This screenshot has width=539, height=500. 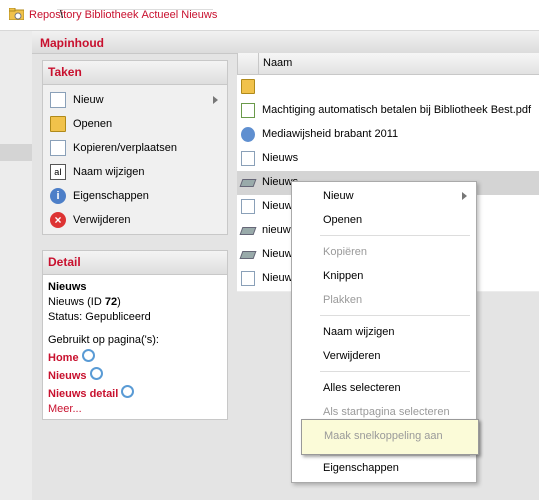 What do you see at coordinates (83, 394) in the screenshot?
I see `page-link-nieuws-detail: Nieuws detail` at bounding box center [83, 394].